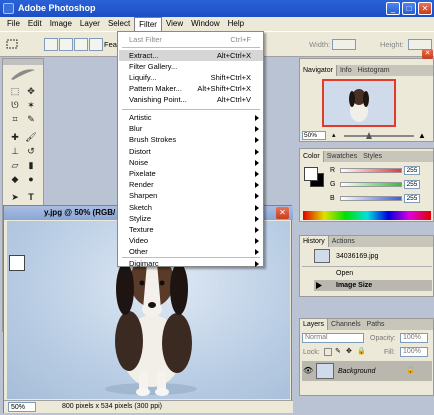 Image resolution: width=434 pixels, height=415 pixels. I want to click on history-state-open: Open, so click(344, 273).